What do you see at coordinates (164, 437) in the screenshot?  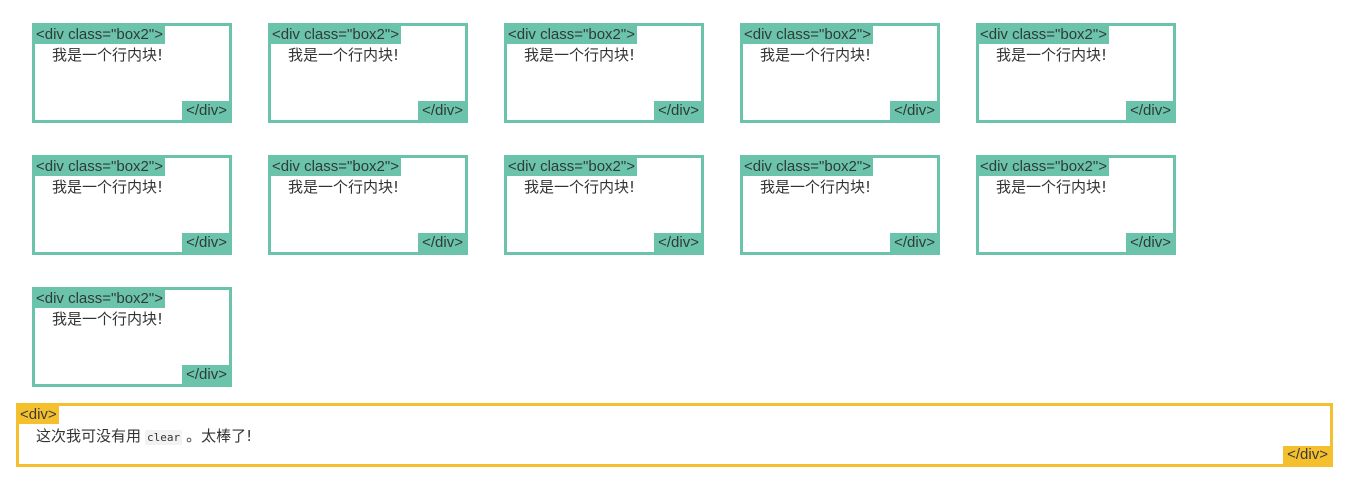 I see `inline-code-clear: clear` at bounding box center [164, 437].